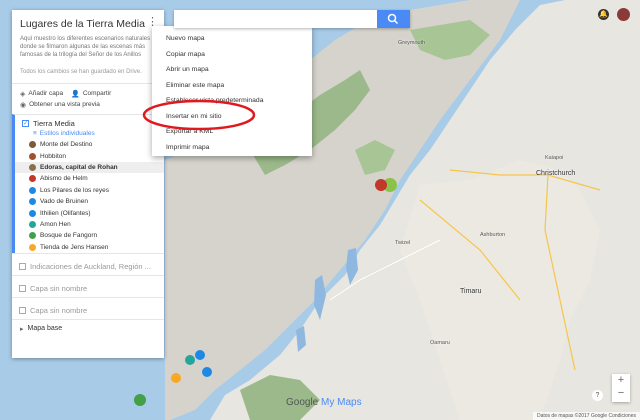 This screenshot has width=640, height=420. What do you see at coordinates (64, 202) in the screenshot?
I see `place-label: Vado de Bruinen` at bounding box center [64, 202].